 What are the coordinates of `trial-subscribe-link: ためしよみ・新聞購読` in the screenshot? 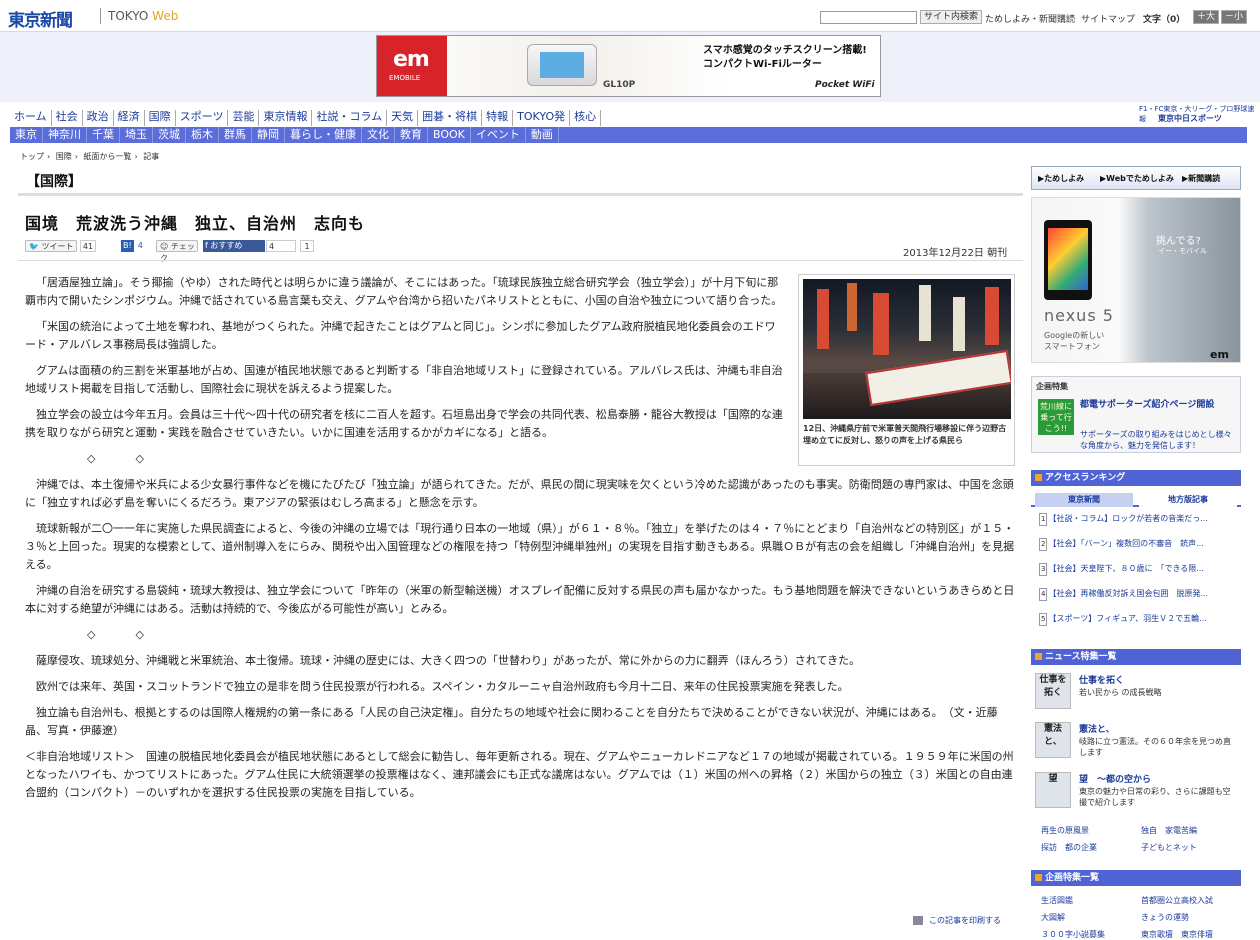 It's located at (1030, 18).